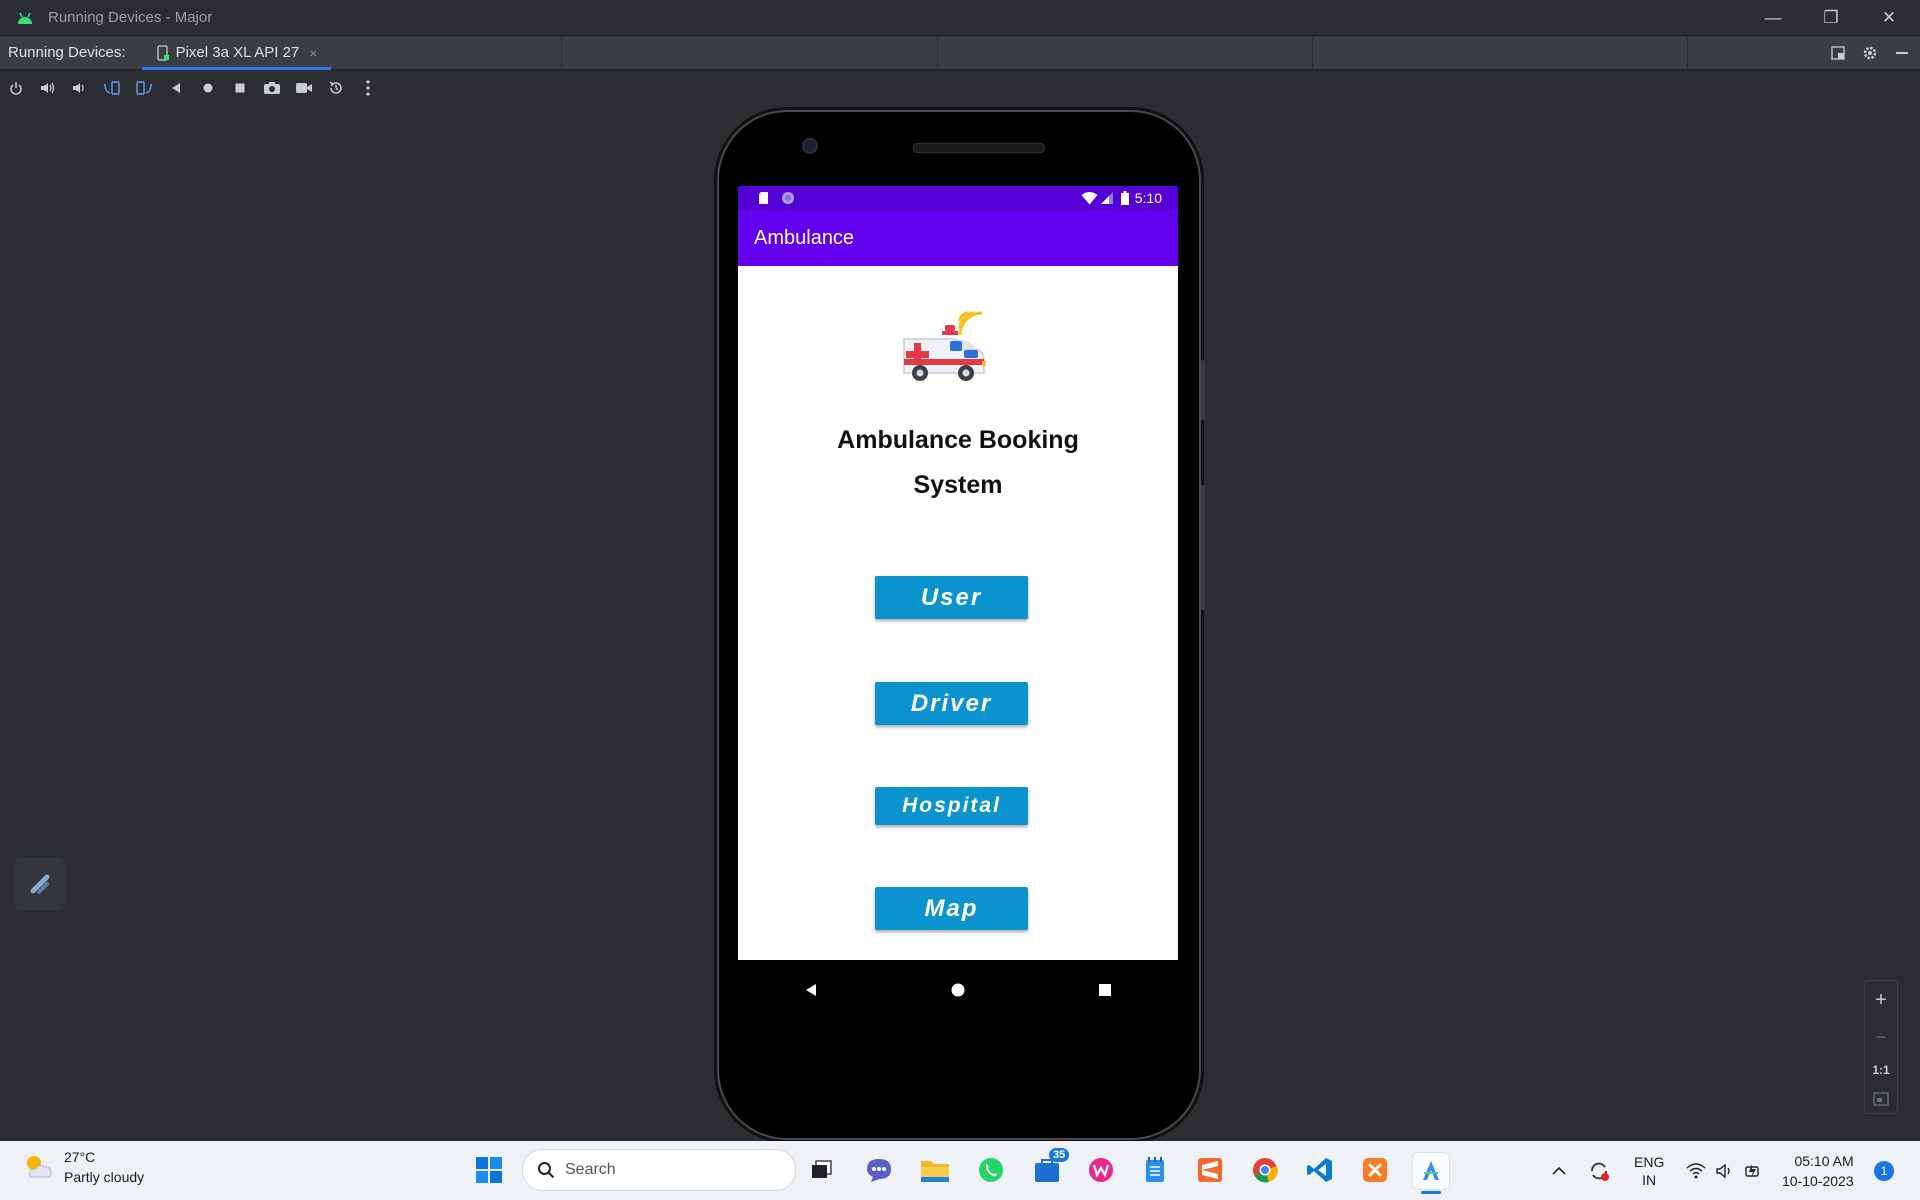  What do you see at coordinates (39, 1167) in the screenshot?
I see `partly-cloudy-icon` at bounding box center [39, 1167].